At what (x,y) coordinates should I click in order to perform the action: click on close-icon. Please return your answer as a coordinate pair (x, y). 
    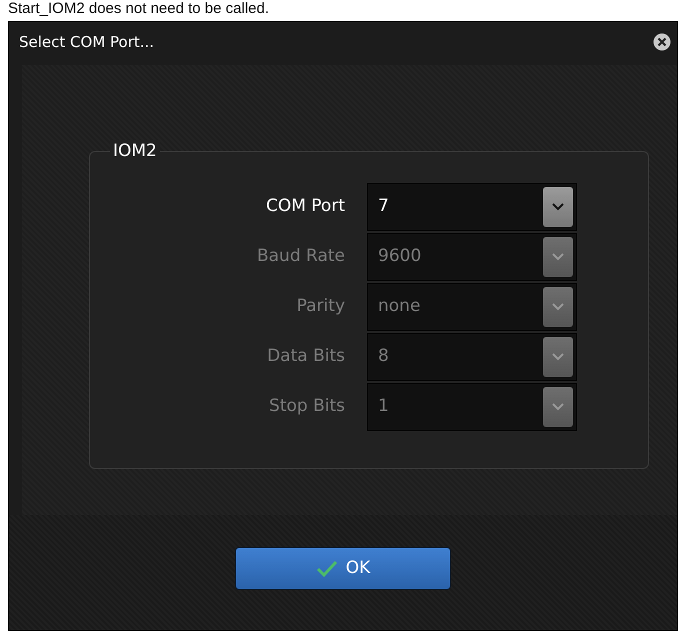
    Looking at the image, I should click on (662, 42).